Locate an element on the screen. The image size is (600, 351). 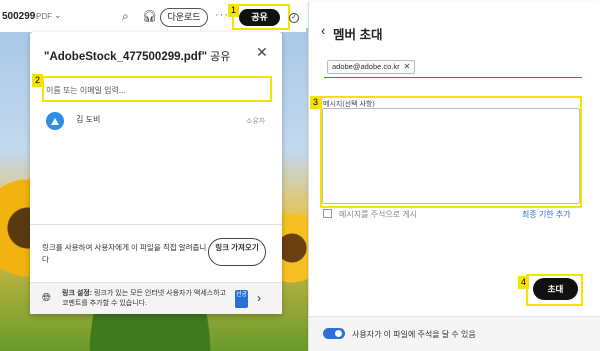
avatar is located at coordinates (55, 121).